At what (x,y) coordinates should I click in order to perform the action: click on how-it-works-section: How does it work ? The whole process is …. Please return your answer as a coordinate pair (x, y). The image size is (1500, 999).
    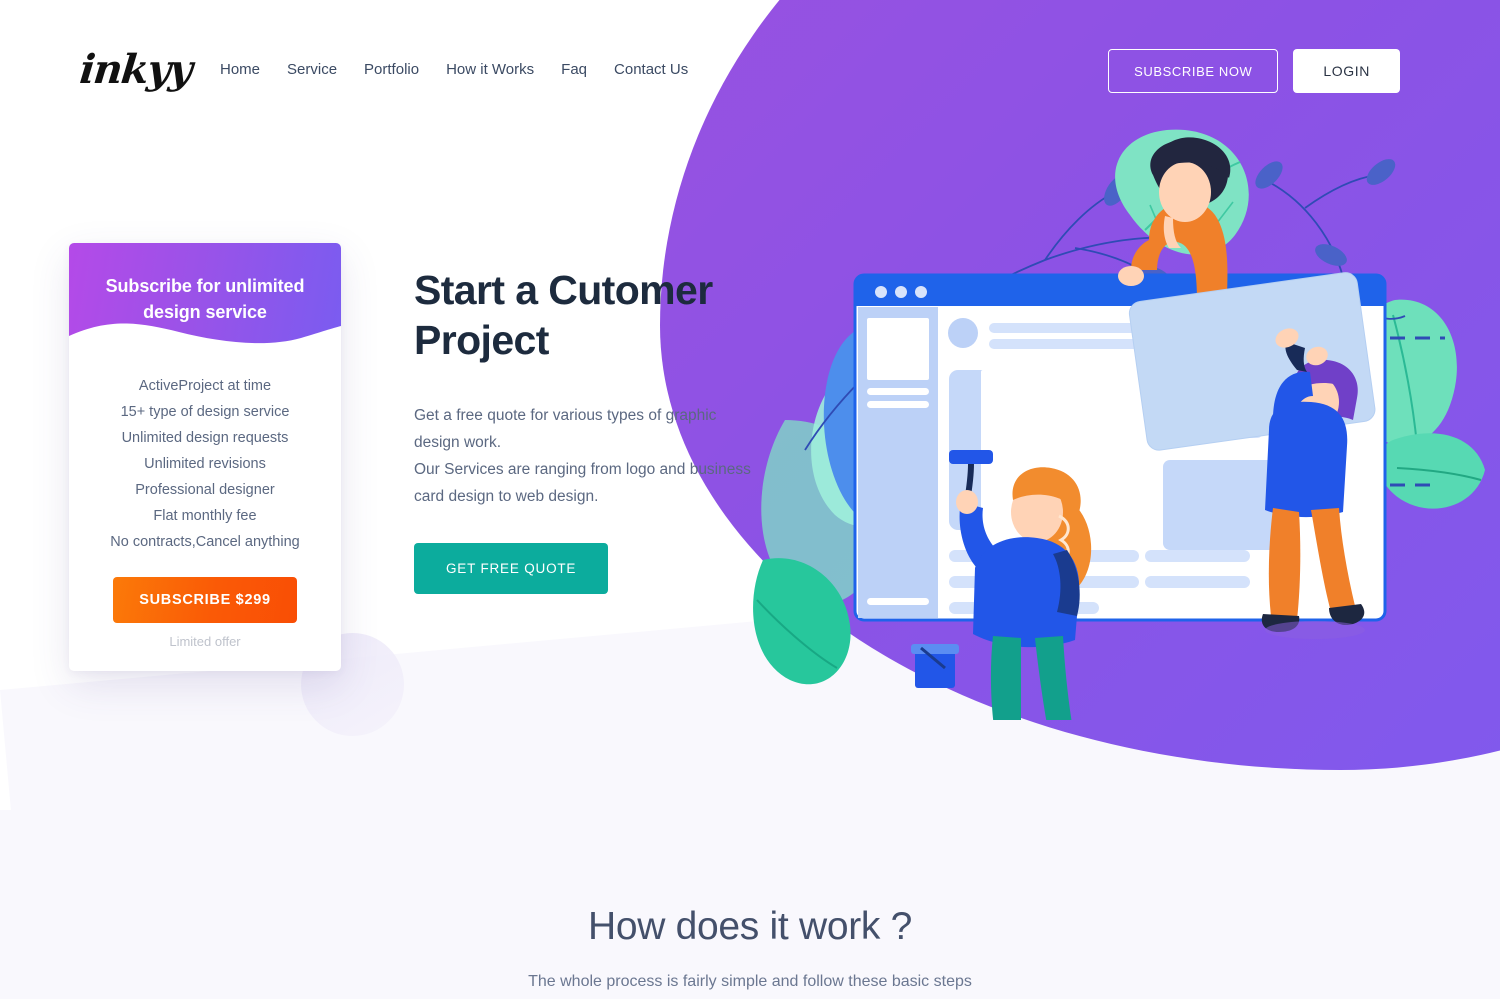
    Looking at the image, I should click on (750, 948).